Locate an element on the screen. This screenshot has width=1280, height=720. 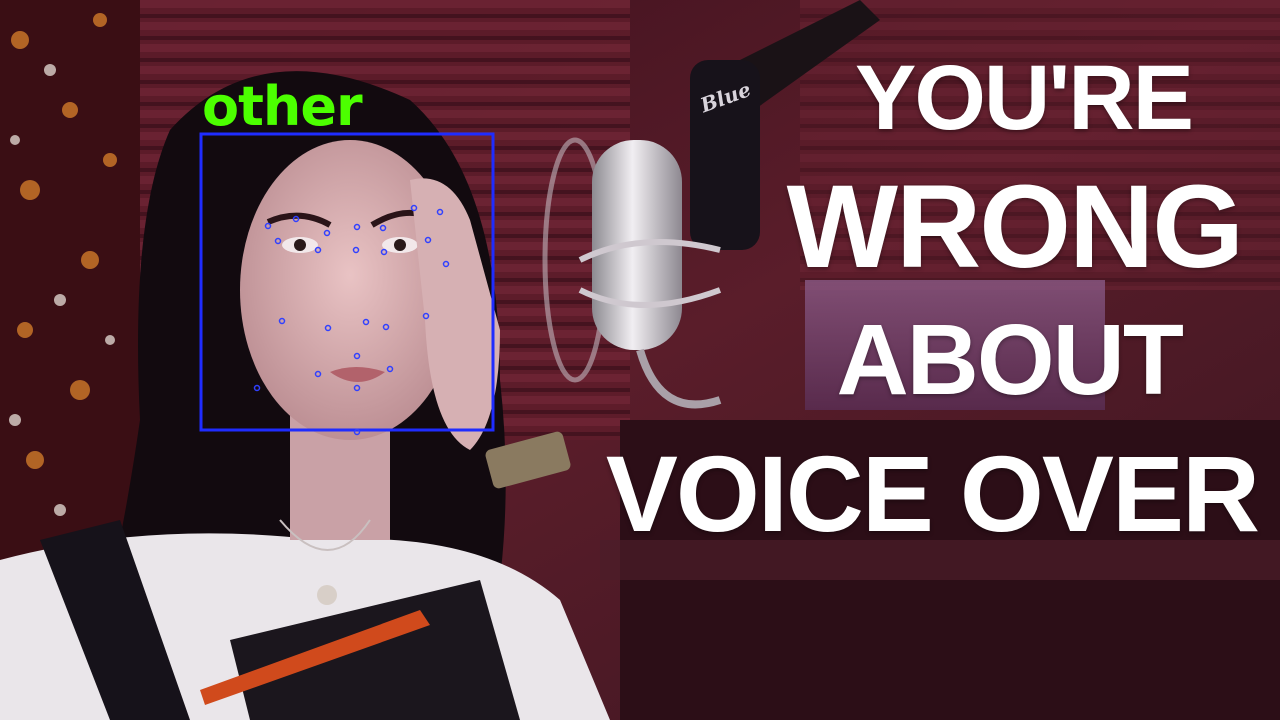
thumbnail-title-line-4: VOICE OVER is located at coordinates (932, 493).